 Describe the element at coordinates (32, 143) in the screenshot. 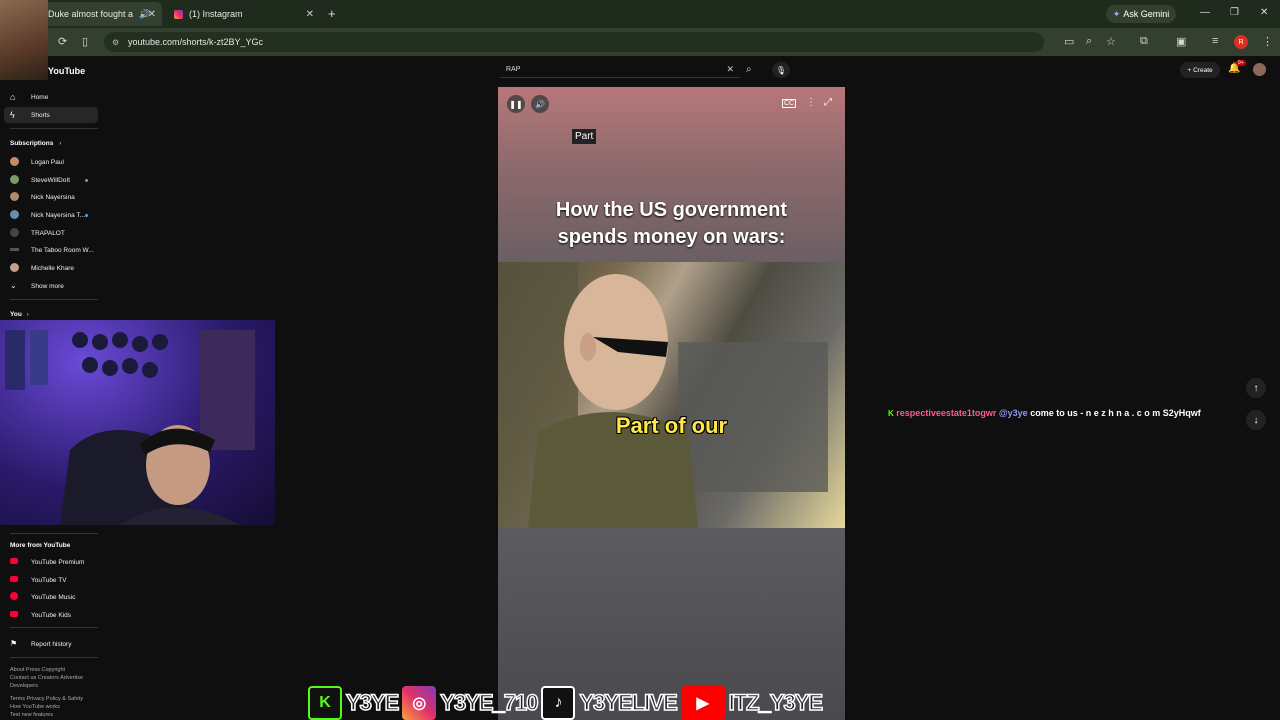

I see `section-title: Subscriptions` at that location.